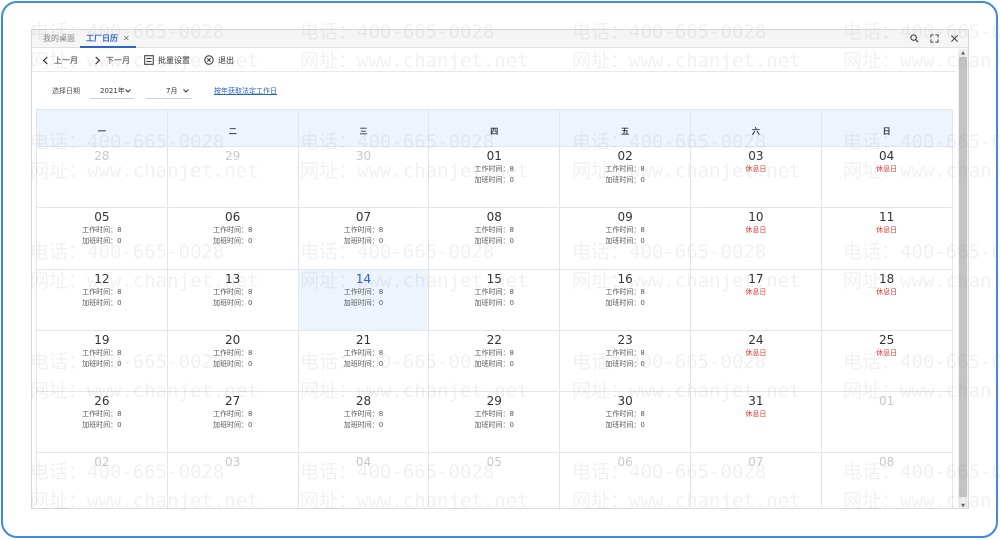 Image resolution: width=1000 pixels, height=540 pixels. What do you see at coordinates (500, 39) in the screenshot?
I see `tab-bar: 我的桌面 工厂日历 ✕` at bounding box center [500, 39].